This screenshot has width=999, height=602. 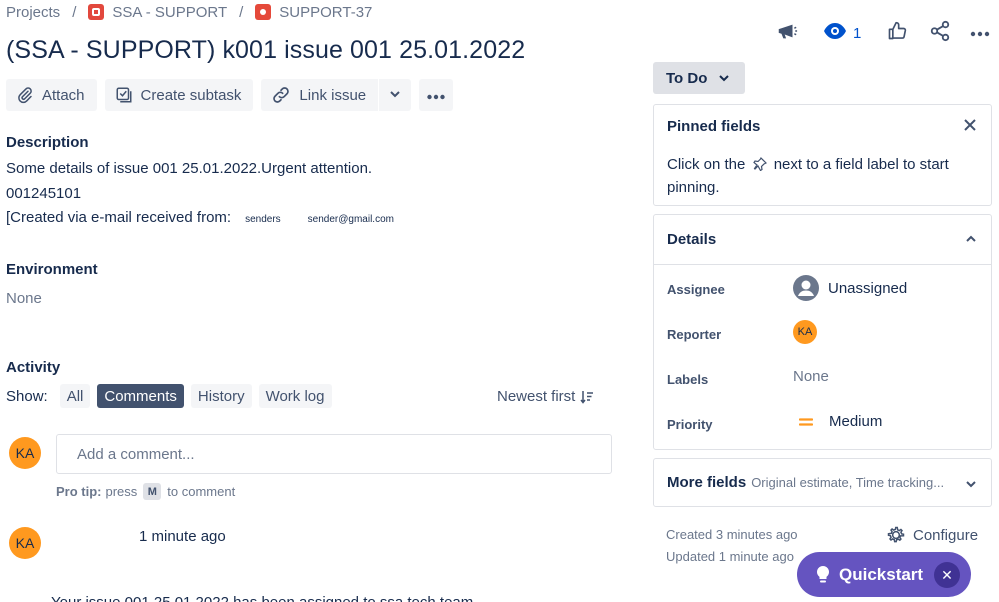 I want to click on close-icon: ✕, so click(x=947, y=575).